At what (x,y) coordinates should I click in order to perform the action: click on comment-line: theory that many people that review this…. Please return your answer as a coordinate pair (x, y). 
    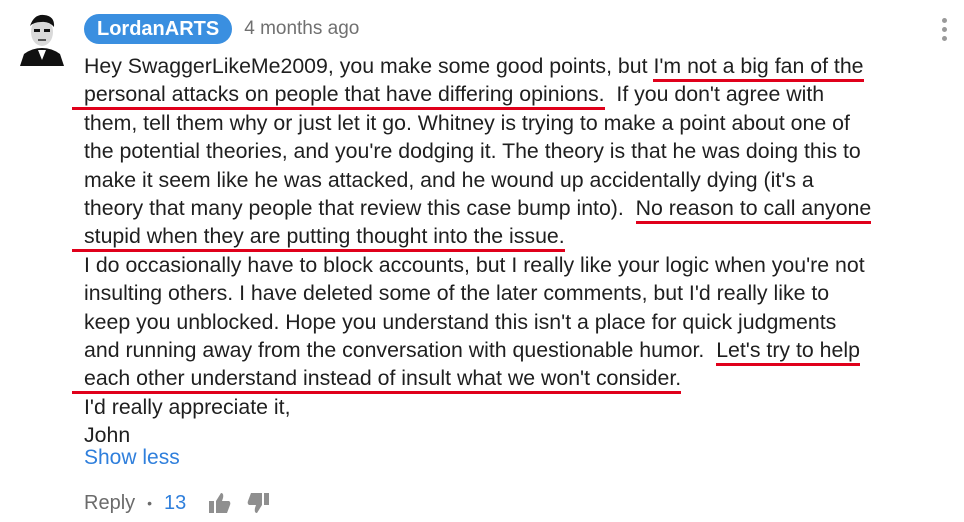
    Looking at the image, I should click on (514, 209).